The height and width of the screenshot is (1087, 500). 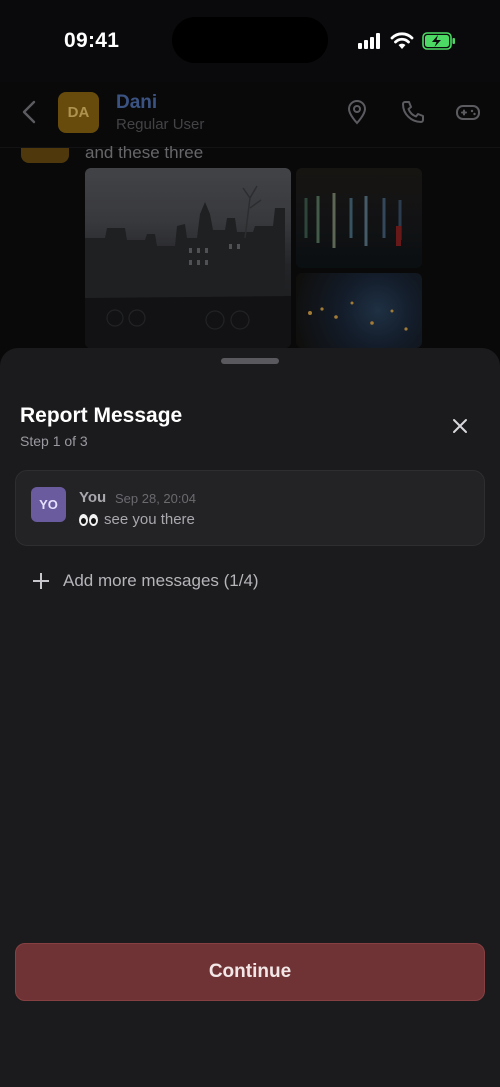 I want to click on sheet-drag-handle, so click(x=250, y=361).